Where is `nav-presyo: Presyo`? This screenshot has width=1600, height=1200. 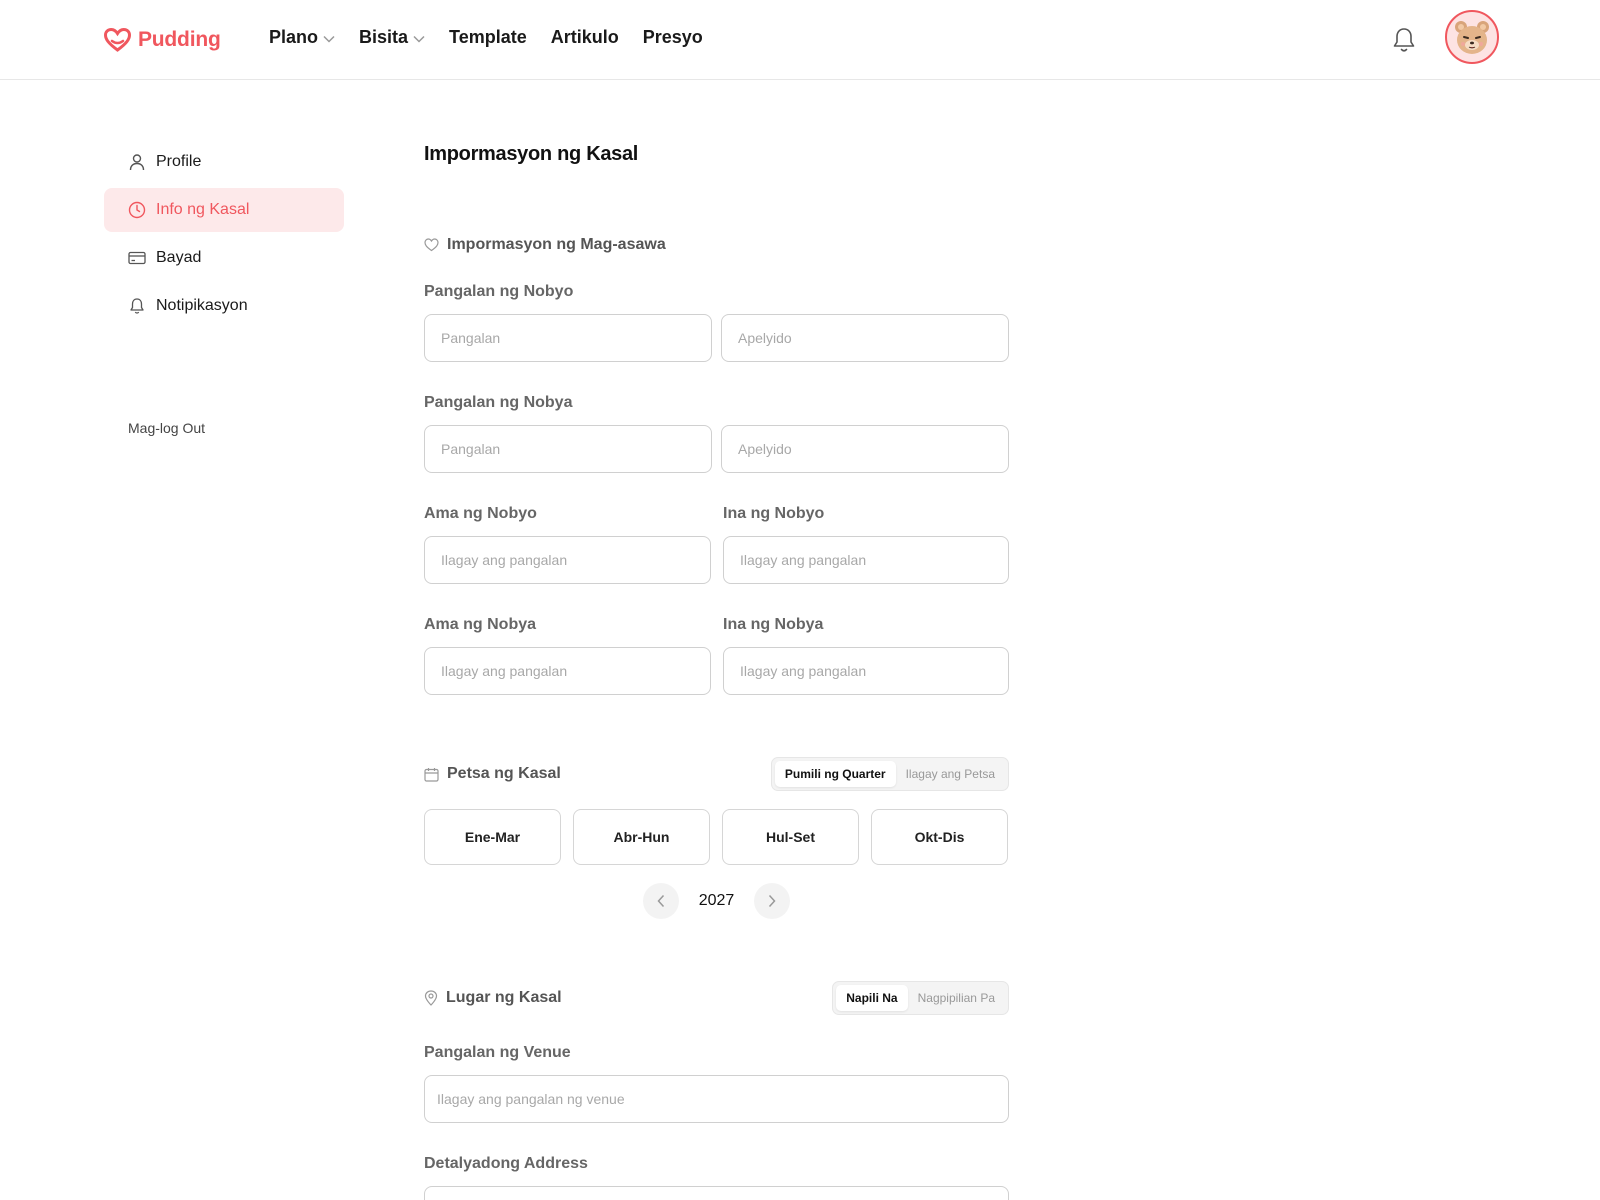 nav-presyo: Presyo is located at coordinates (673, 37).